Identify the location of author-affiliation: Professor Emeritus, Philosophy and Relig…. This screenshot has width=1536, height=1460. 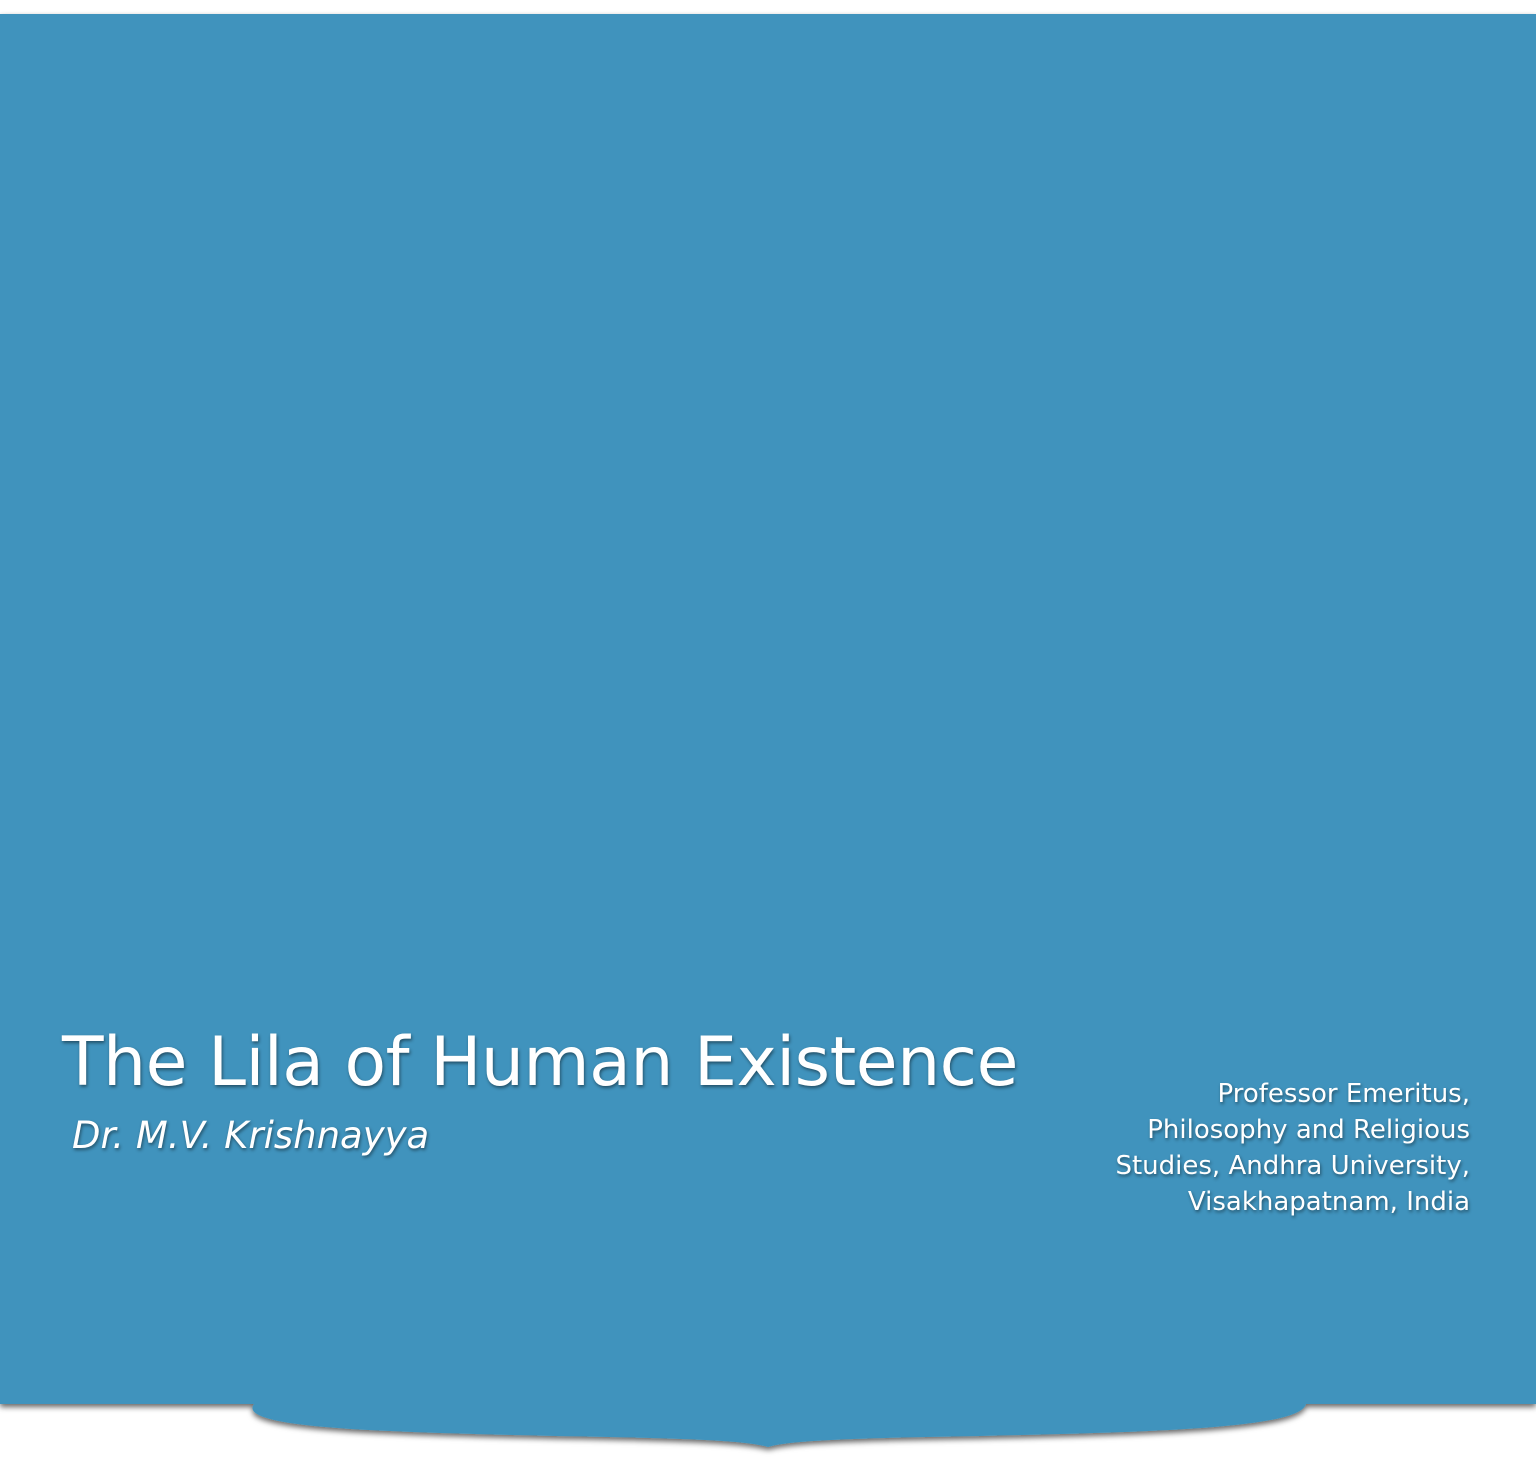
(1292, 1148).